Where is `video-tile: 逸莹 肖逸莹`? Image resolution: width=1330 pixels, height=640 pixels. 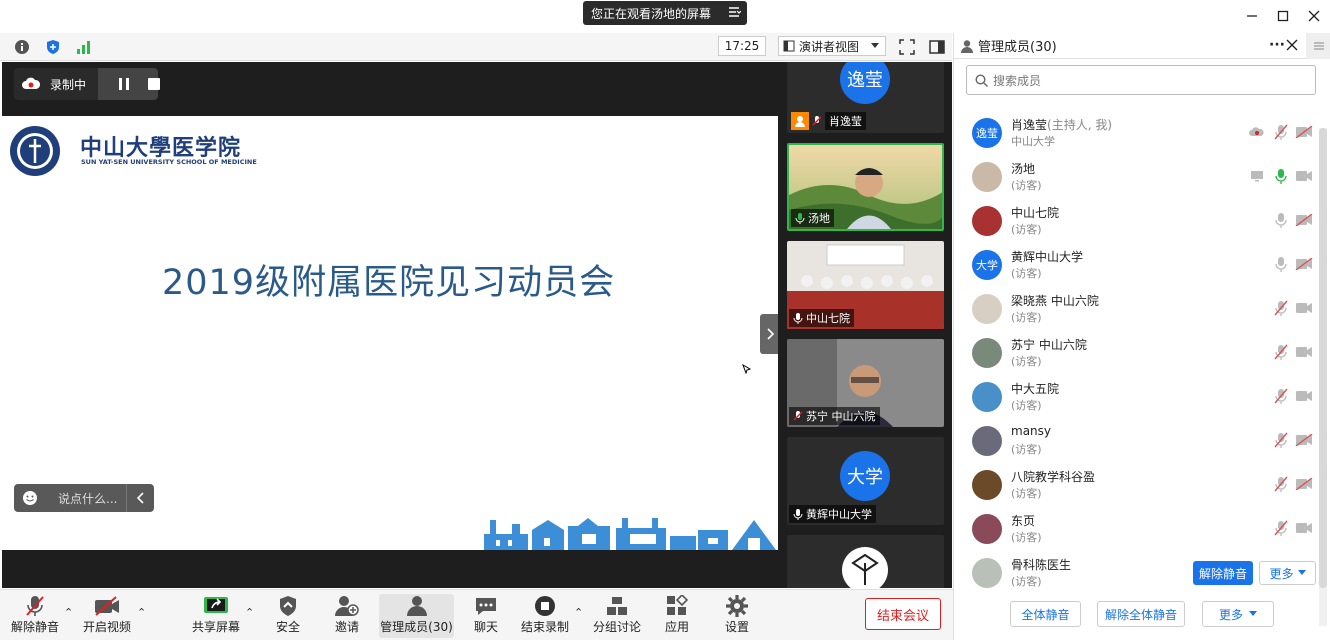 video-tile: 逸莹 肖逸莹 is located at coordinates (865, 97).